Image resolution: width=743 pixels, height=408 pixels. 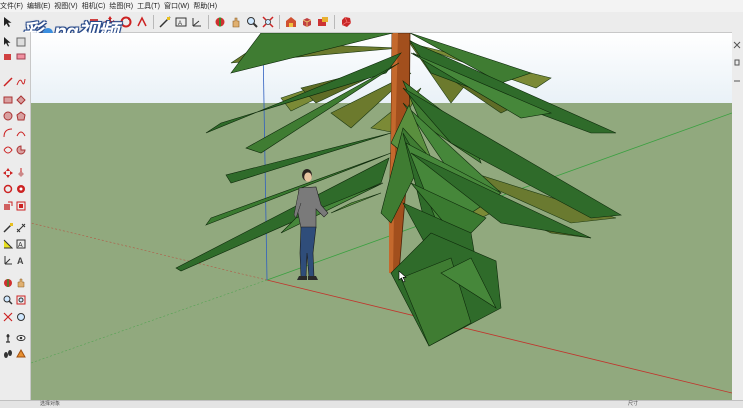 What do you see at coordinates (291, 22) in the screenshot?
I see `warehouse-icon` at bounding box center [291, 22].